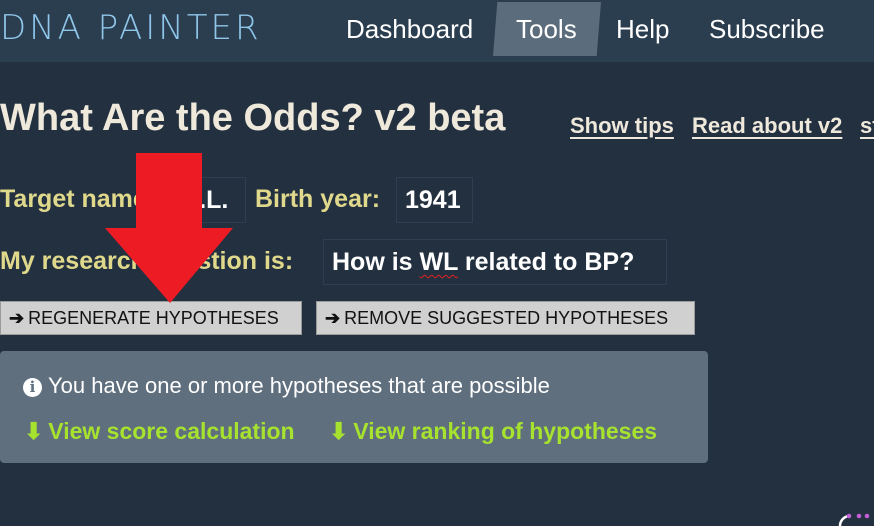 This screenshot has width=874, height=526. What do you see at coordinates (546, 262) in the screenshot?
I see `question-text-suffix: related to BP?` at bounding box center [546, 262].